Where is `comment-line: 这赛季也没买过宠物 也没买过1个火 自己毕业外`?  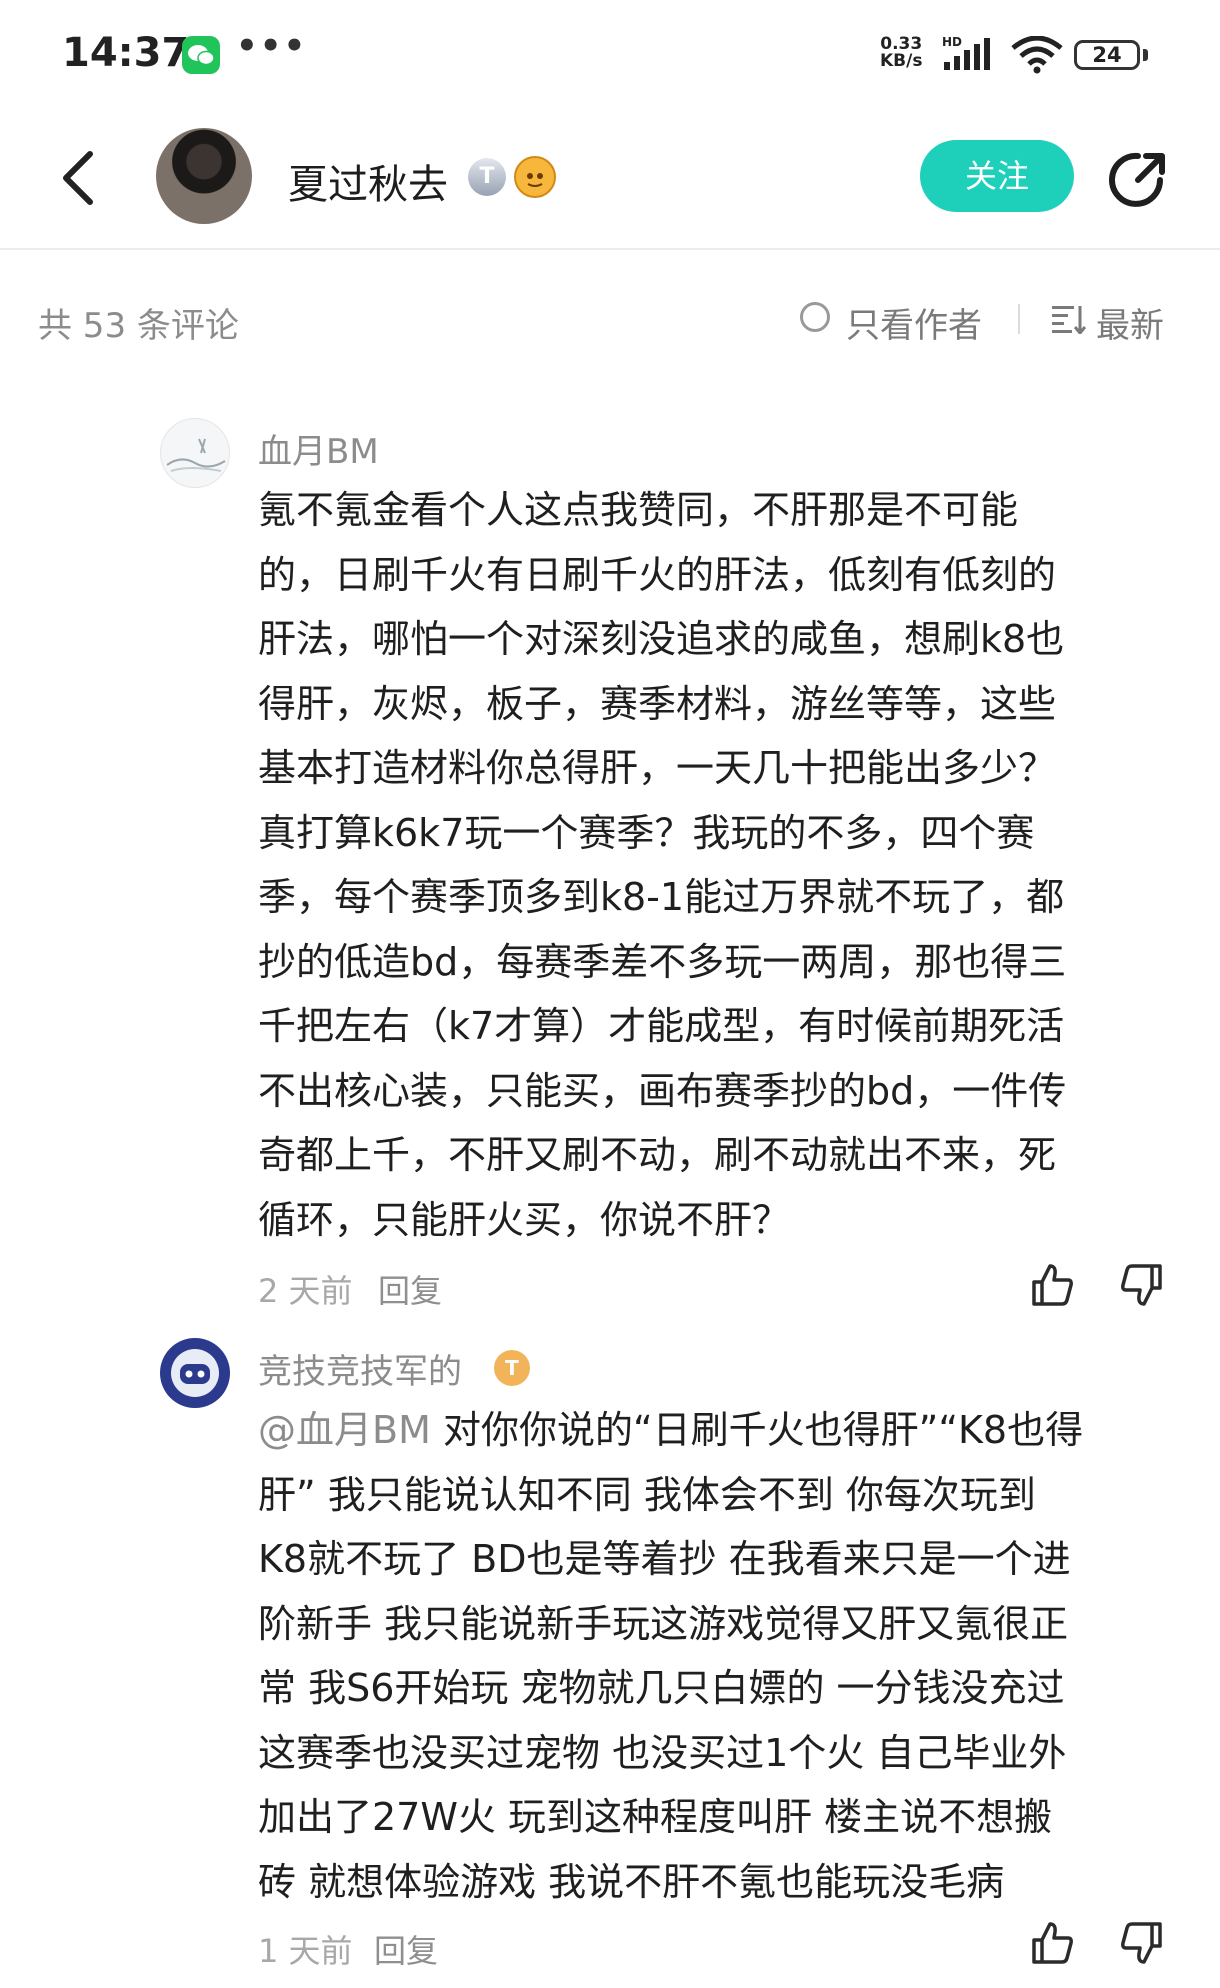 comment-line: 这赛季也没买过宠物 也没买过1个火 自己毕业外 is located at coordinates (662, 1752).